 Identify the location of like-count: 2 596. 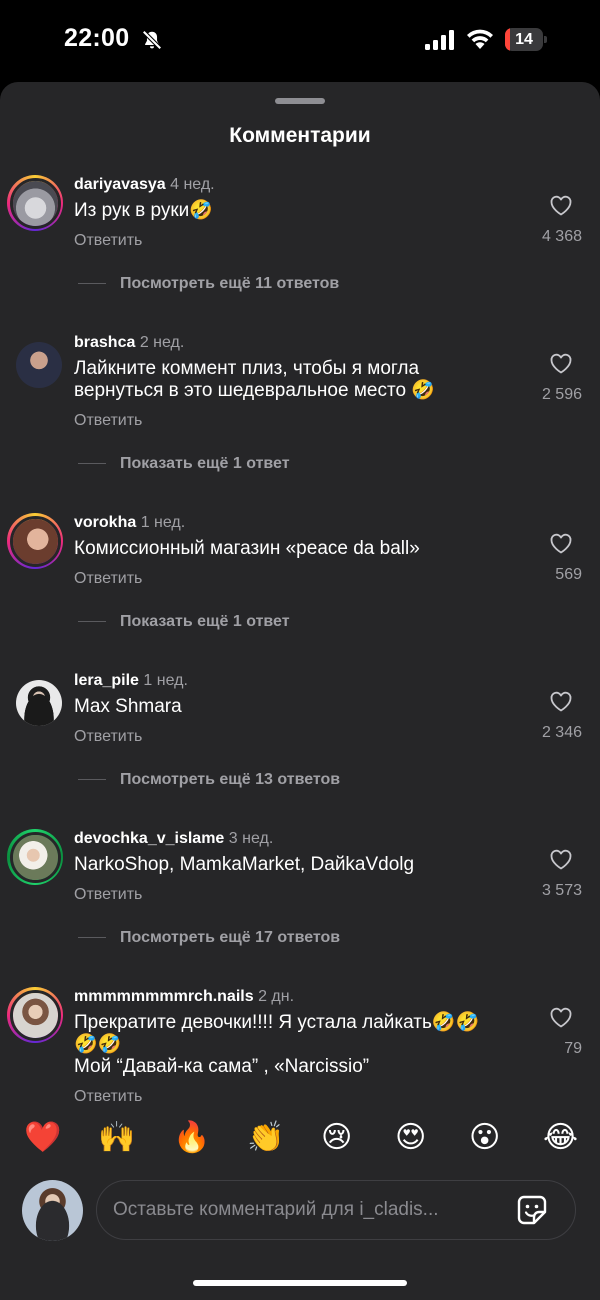
(561, 394).